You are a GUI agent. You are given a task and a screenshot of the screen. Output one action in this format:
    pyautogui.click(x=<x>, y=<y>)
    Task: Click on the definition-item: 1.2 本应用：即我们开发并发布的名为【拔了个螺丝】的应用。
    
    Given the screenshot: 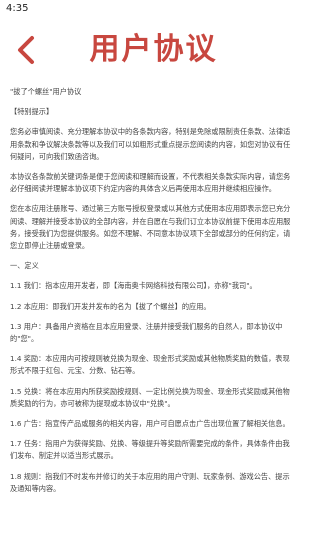 What is the action you would take?
    pyautogui.click(x=110, y=306)
    